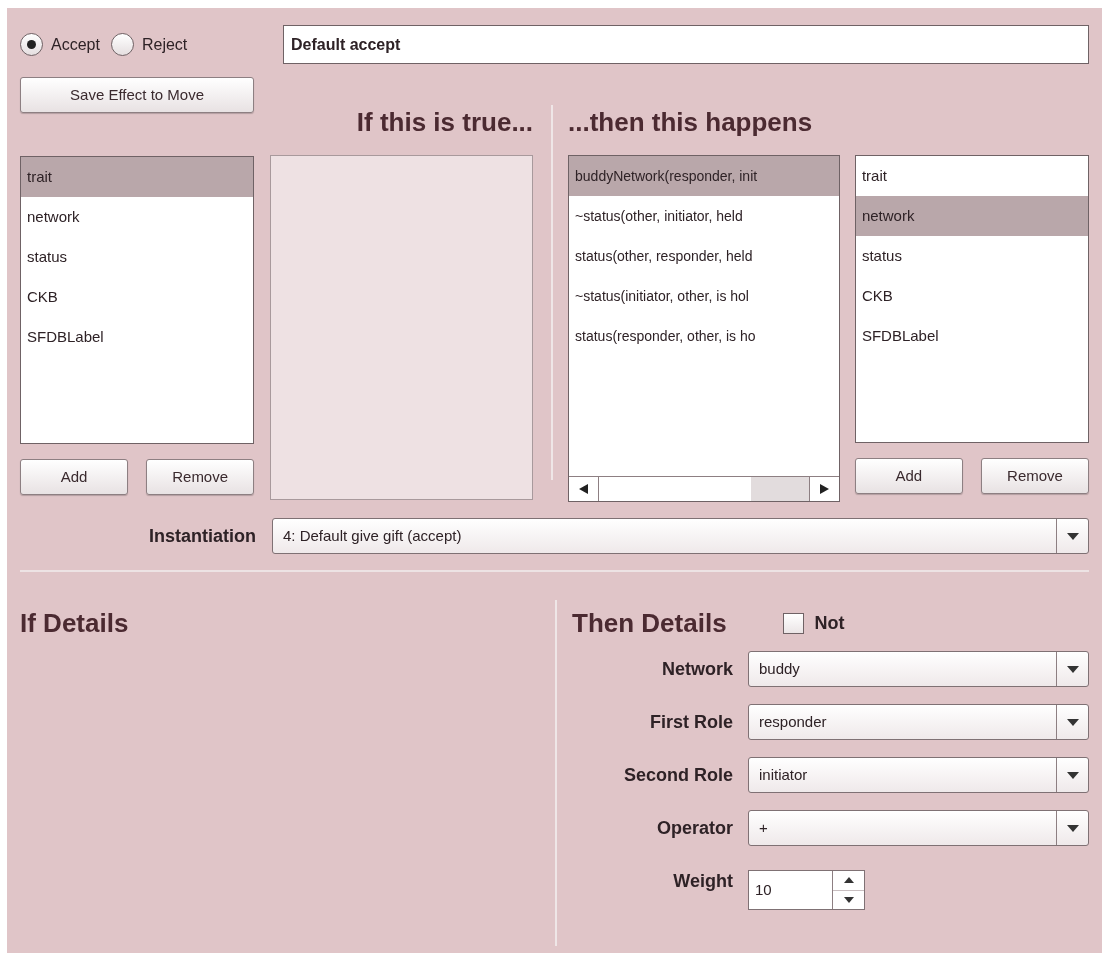 This screenshot has height=953, width=1102. What do you see at coordinates (779, 489) in the screenshot?
I see `scroll-thumb` at bounding box center [779, 489].